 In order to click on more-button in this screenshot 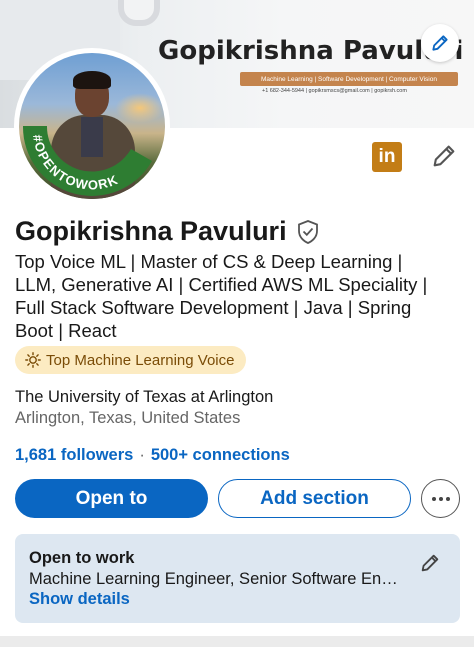, I will do `click(440, 498)`.